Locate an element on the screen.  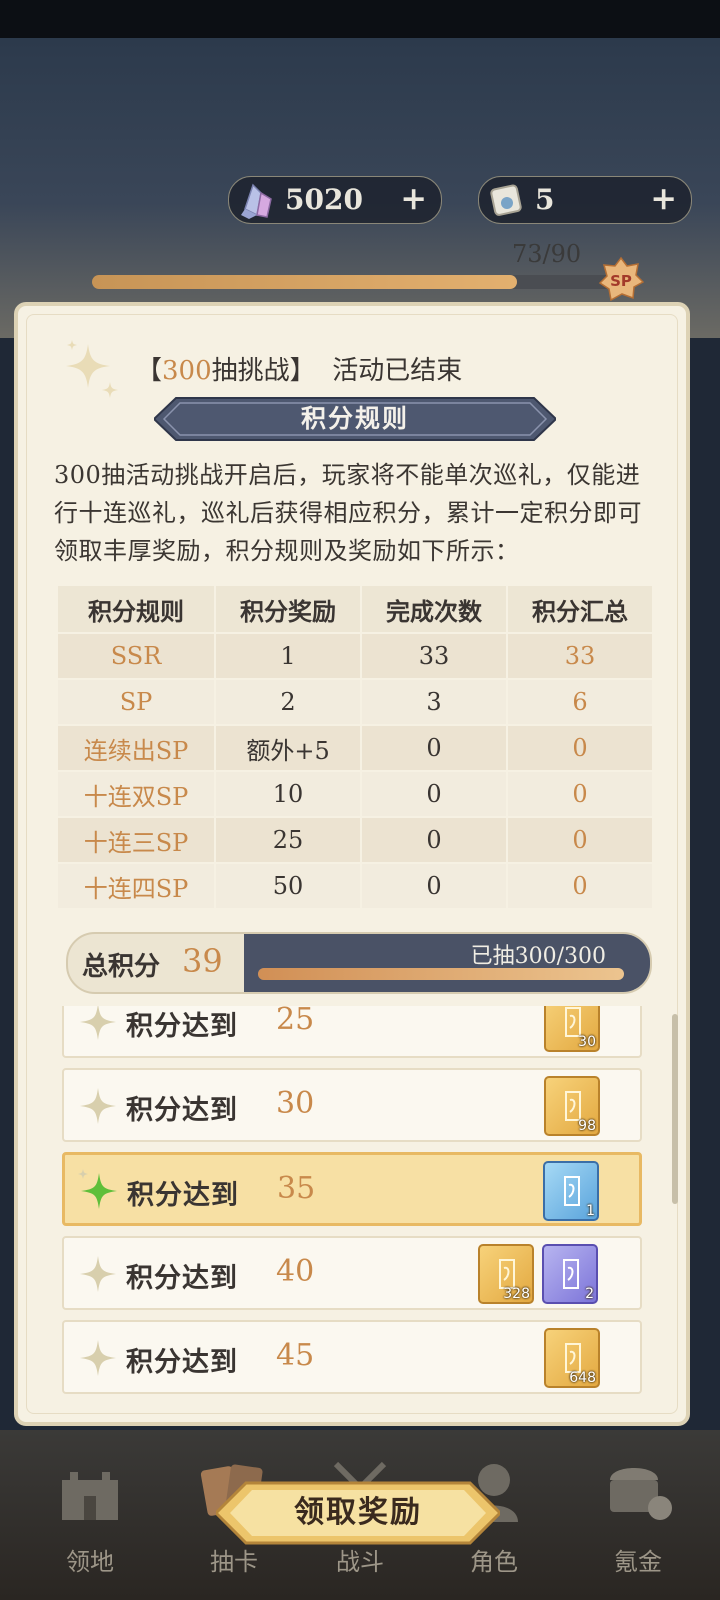
reward-card: 30 is located at coordinates (572, 1029).